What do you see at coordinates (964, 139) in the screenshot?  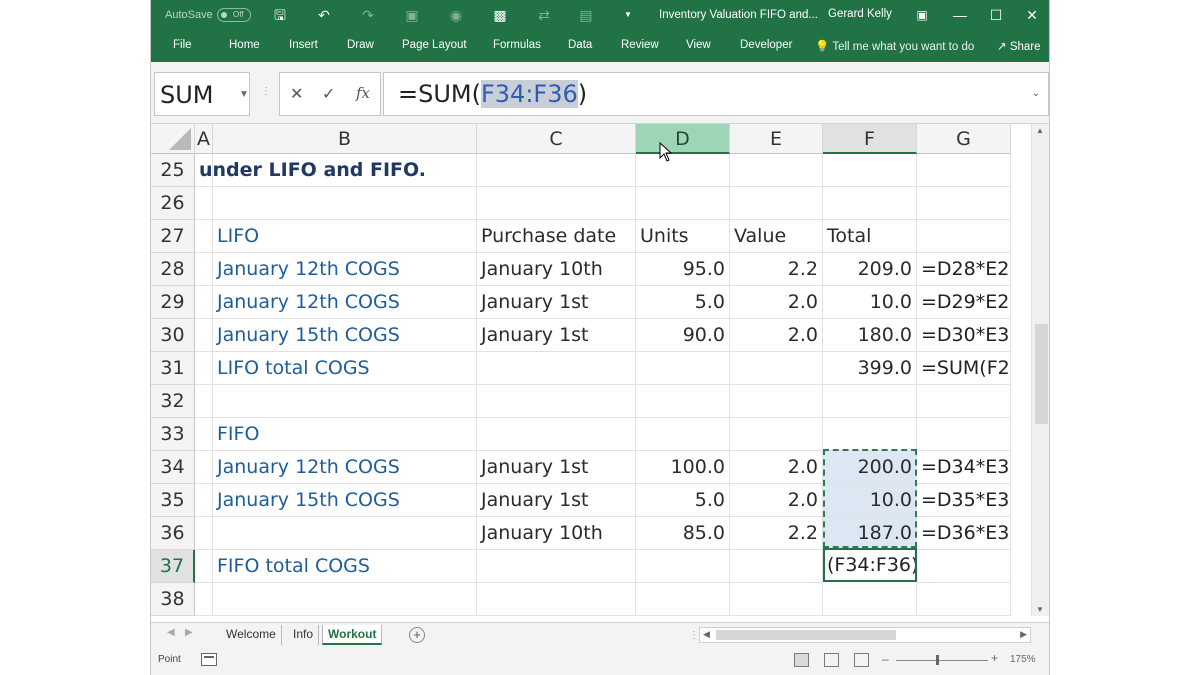 I see `column-header-g: G` at bounding box center [964, 139].